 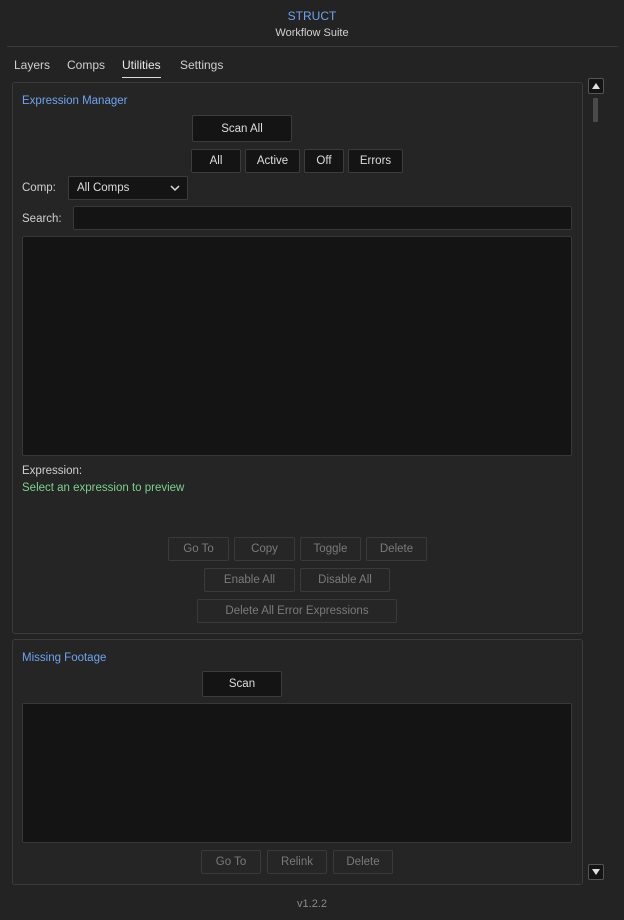 I want to click on expression-label: Expression:, so click(x=52, y=471).